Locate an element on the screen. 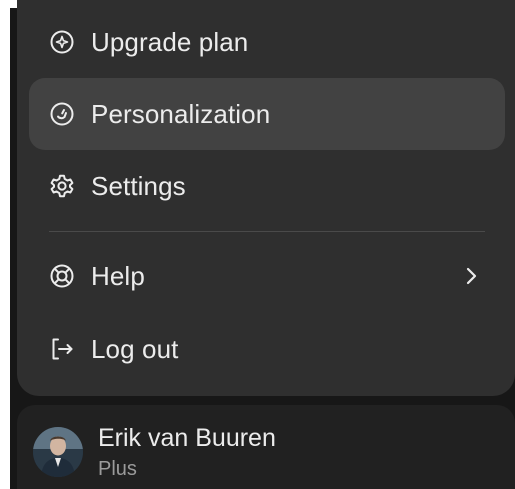 Image resolution: width=515 pixels, height=489 pixels. chevron-right-icon is located at coordinates (471, 276).